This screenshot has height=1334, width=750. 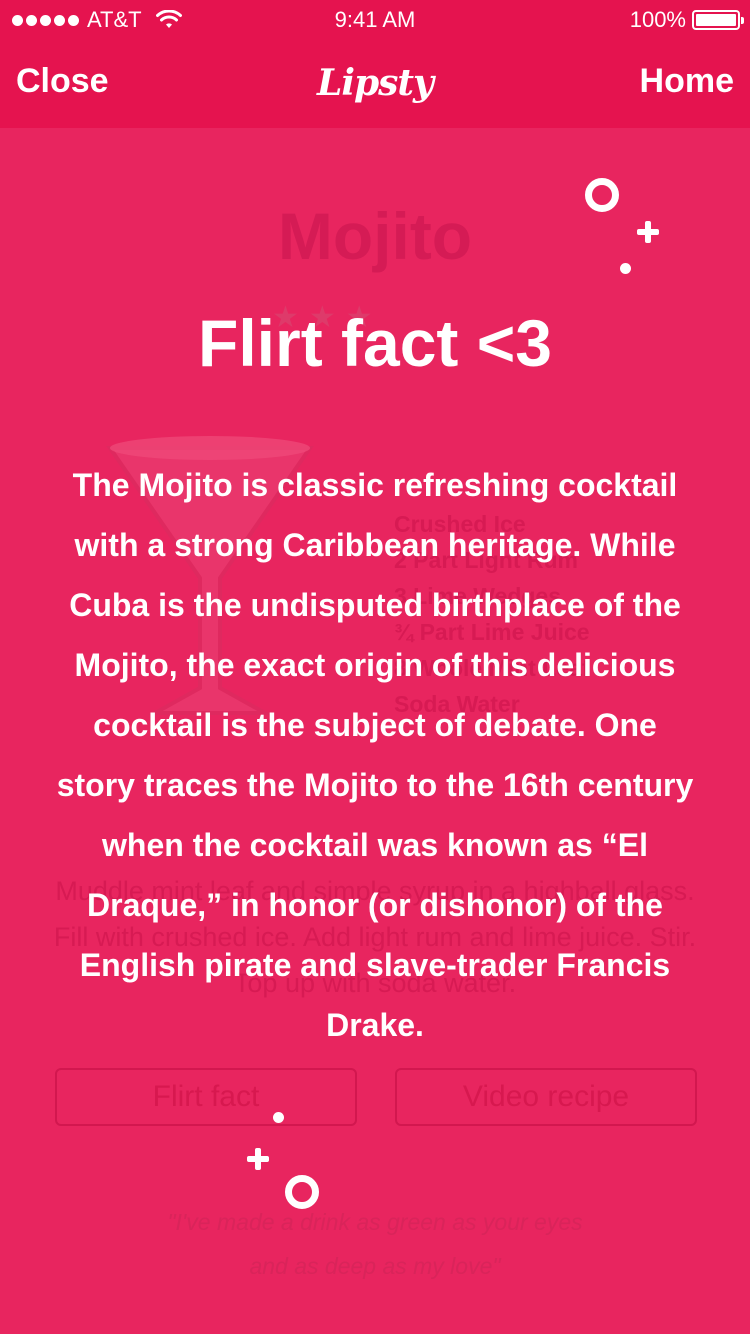 I want to click on status-right: 100%, so click(x=686, y=20).